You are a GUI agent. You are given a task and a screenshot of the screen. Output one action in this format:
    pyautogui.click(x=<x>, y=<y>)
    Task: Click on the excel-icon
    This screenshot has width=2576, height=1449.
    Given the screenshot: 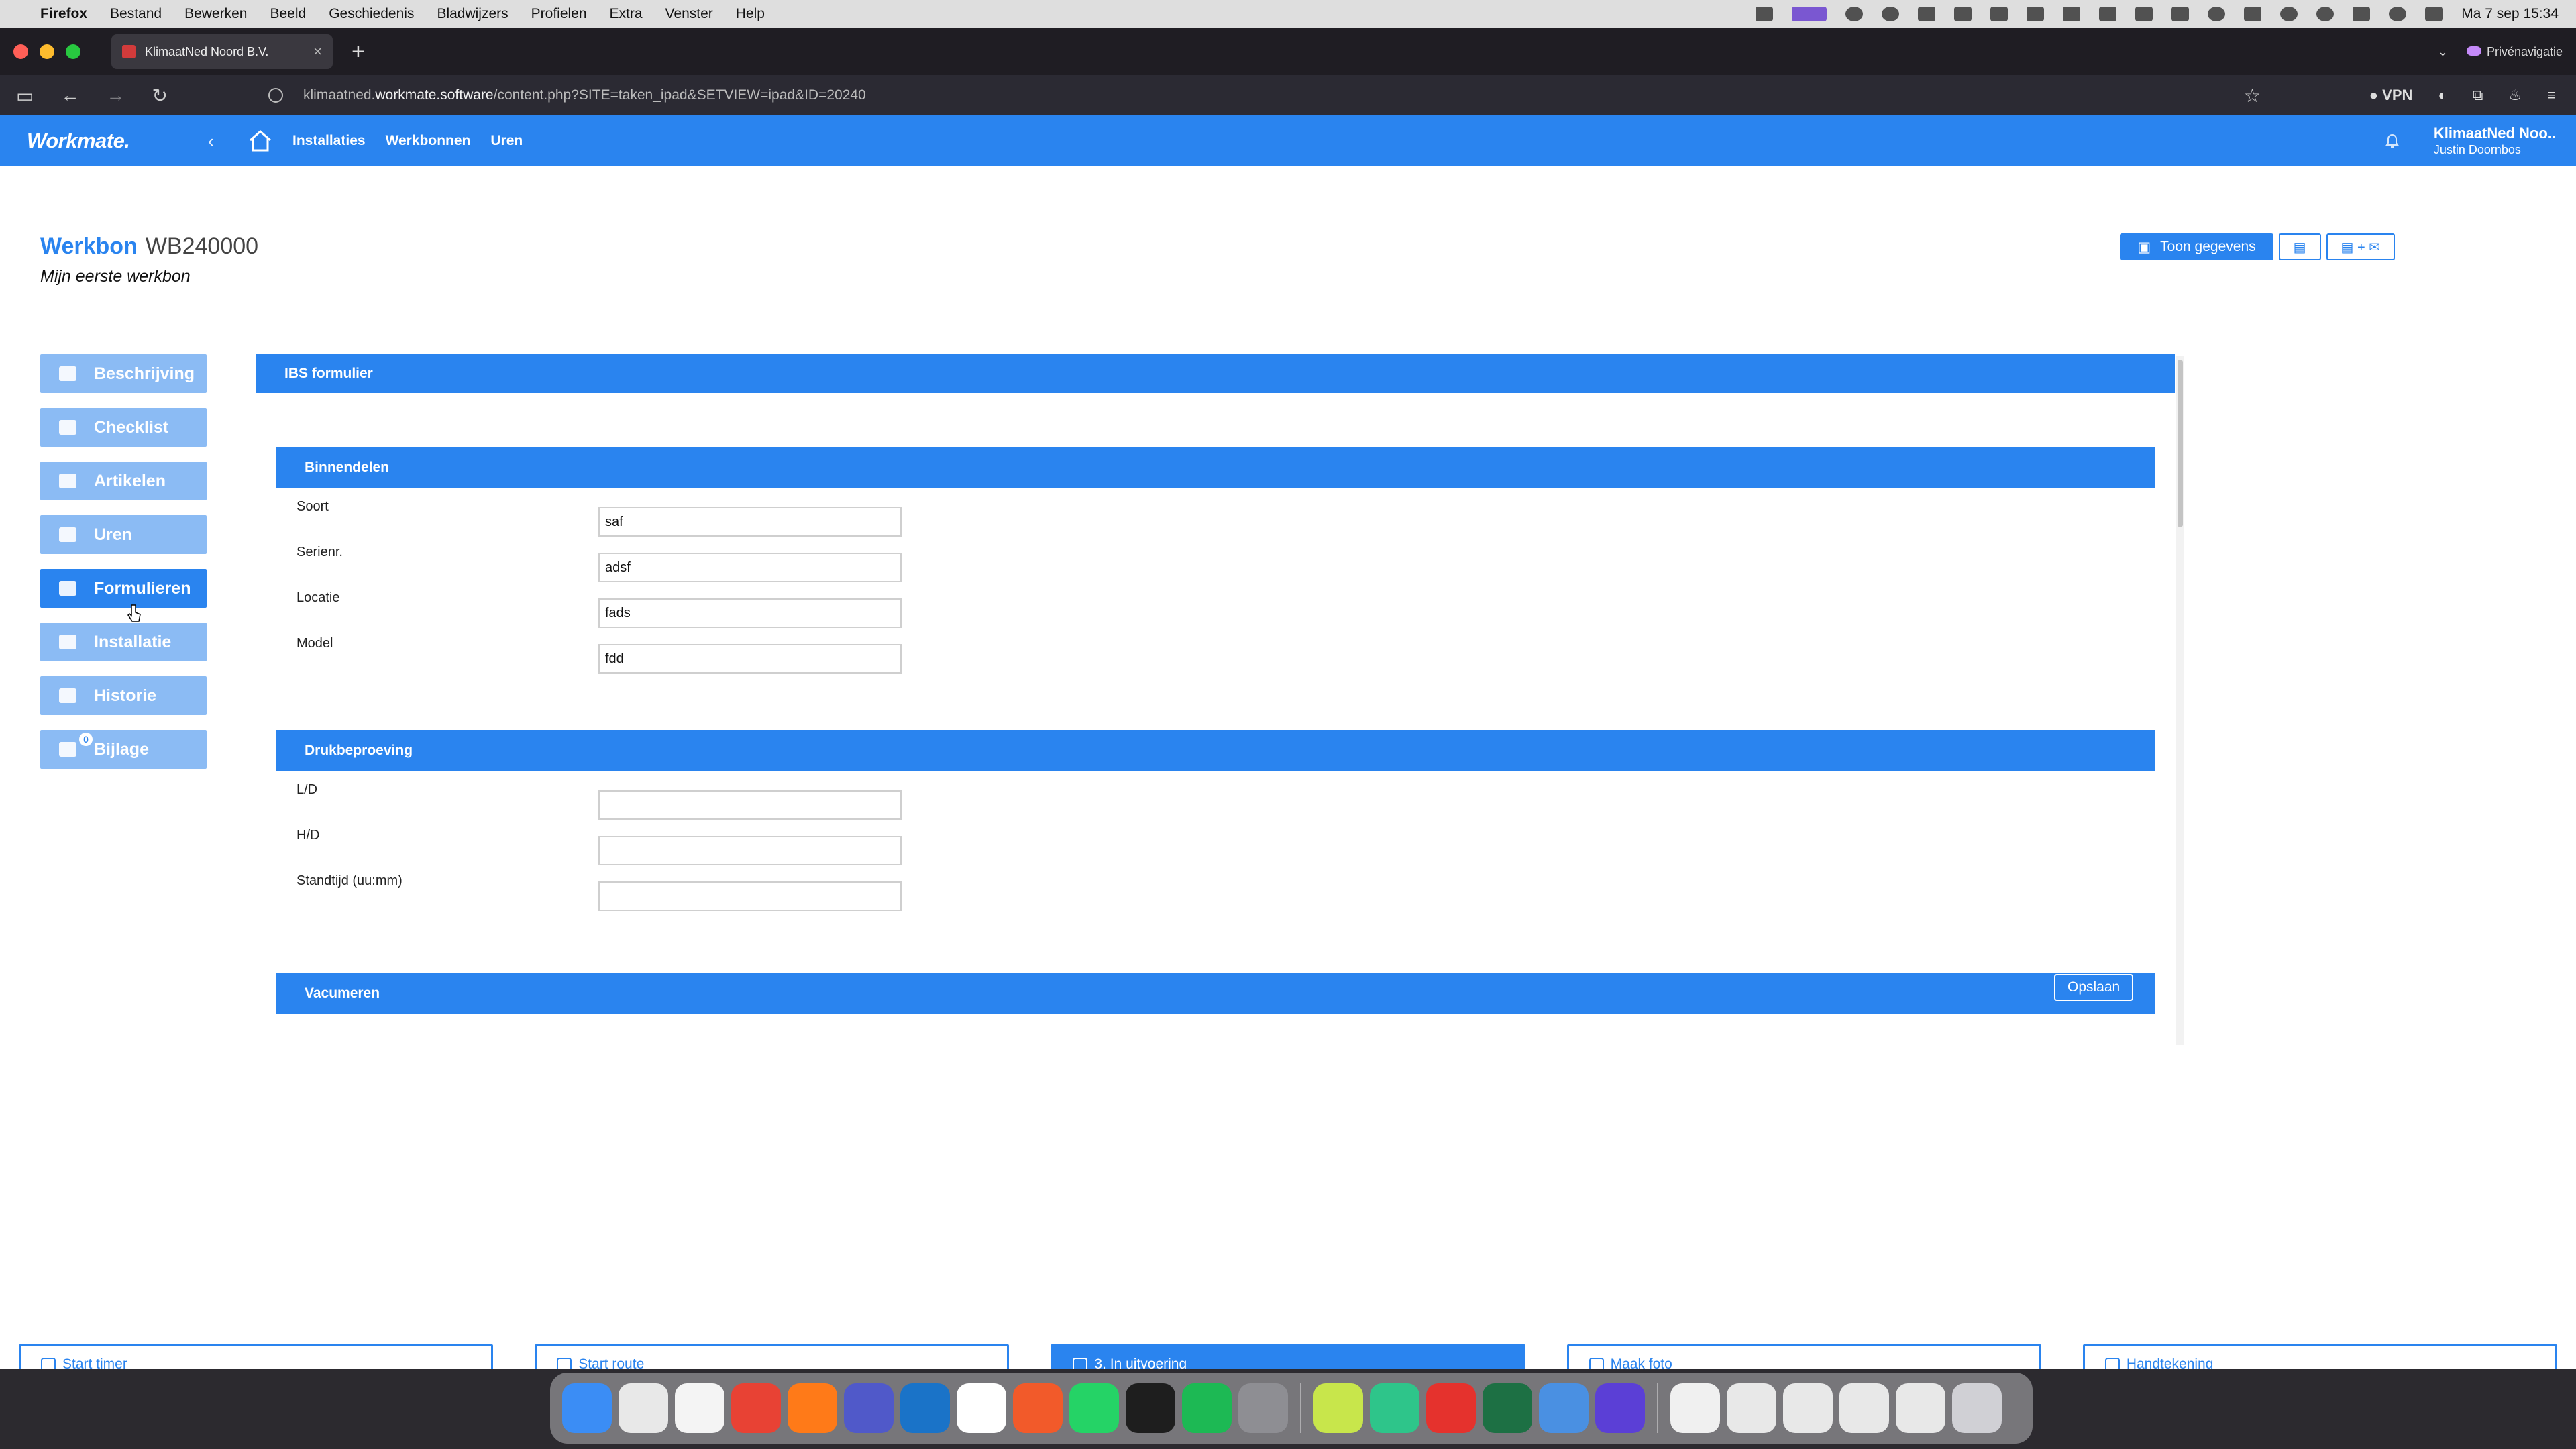 What is the action you would take?
    pyautogui.click(x=1507, y=1408)
    